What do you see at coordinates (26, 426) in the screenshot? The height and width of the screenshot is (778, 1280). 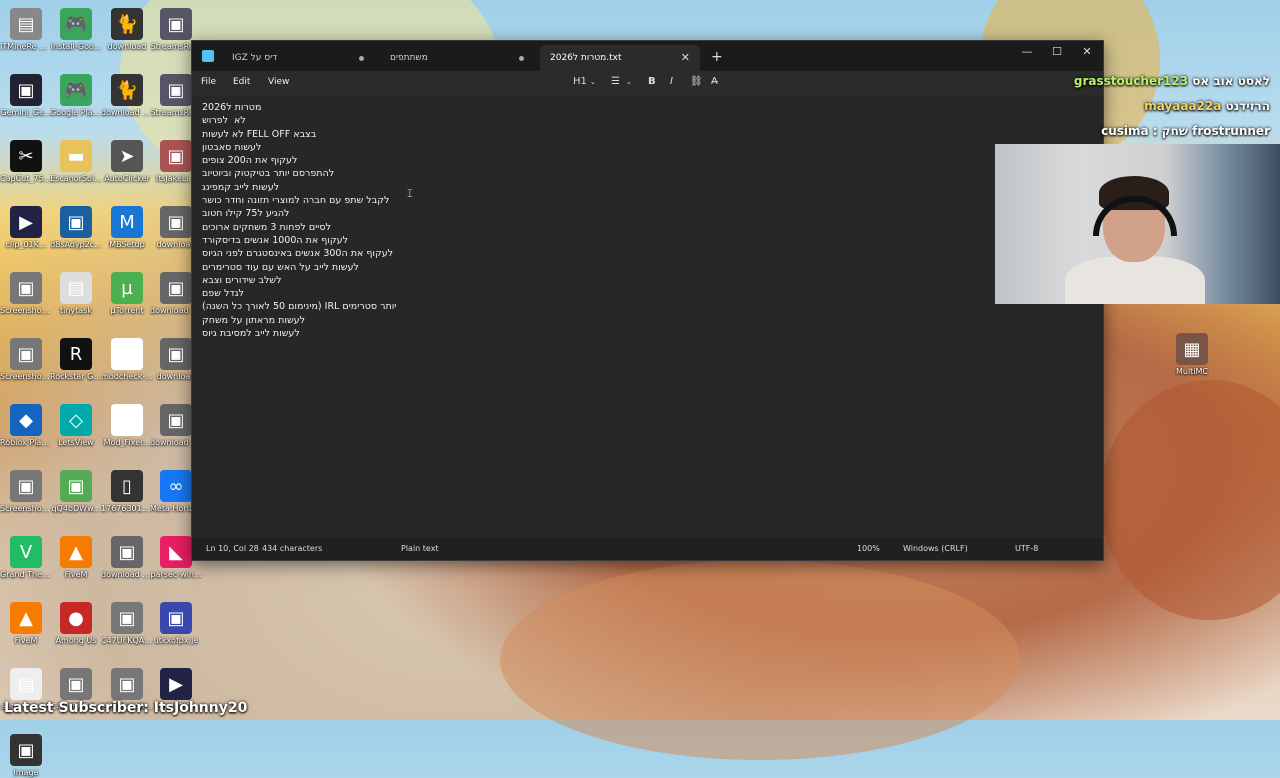 I see `desktop-icon: ◆ Roblox Player` at bounding box center [26, 426].